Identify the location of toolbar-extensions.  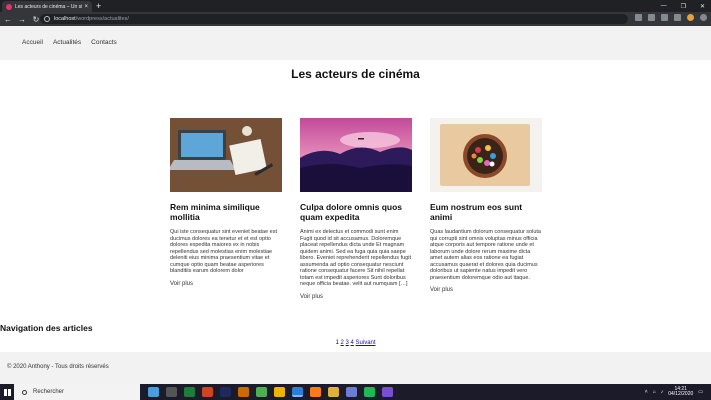
(671, 17).